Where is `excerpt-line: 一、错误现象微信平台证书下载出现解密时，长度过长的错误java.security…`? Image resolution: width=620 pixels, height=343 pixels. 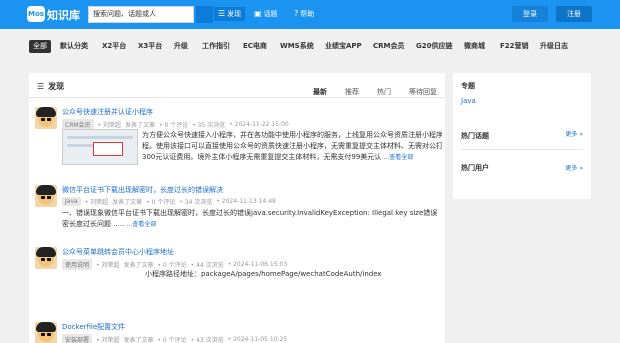
excerpt-line: 一、错误现象微信平台证书下载出现解密时，长度过长的错误java.security… is located at coordinates (250, 213).